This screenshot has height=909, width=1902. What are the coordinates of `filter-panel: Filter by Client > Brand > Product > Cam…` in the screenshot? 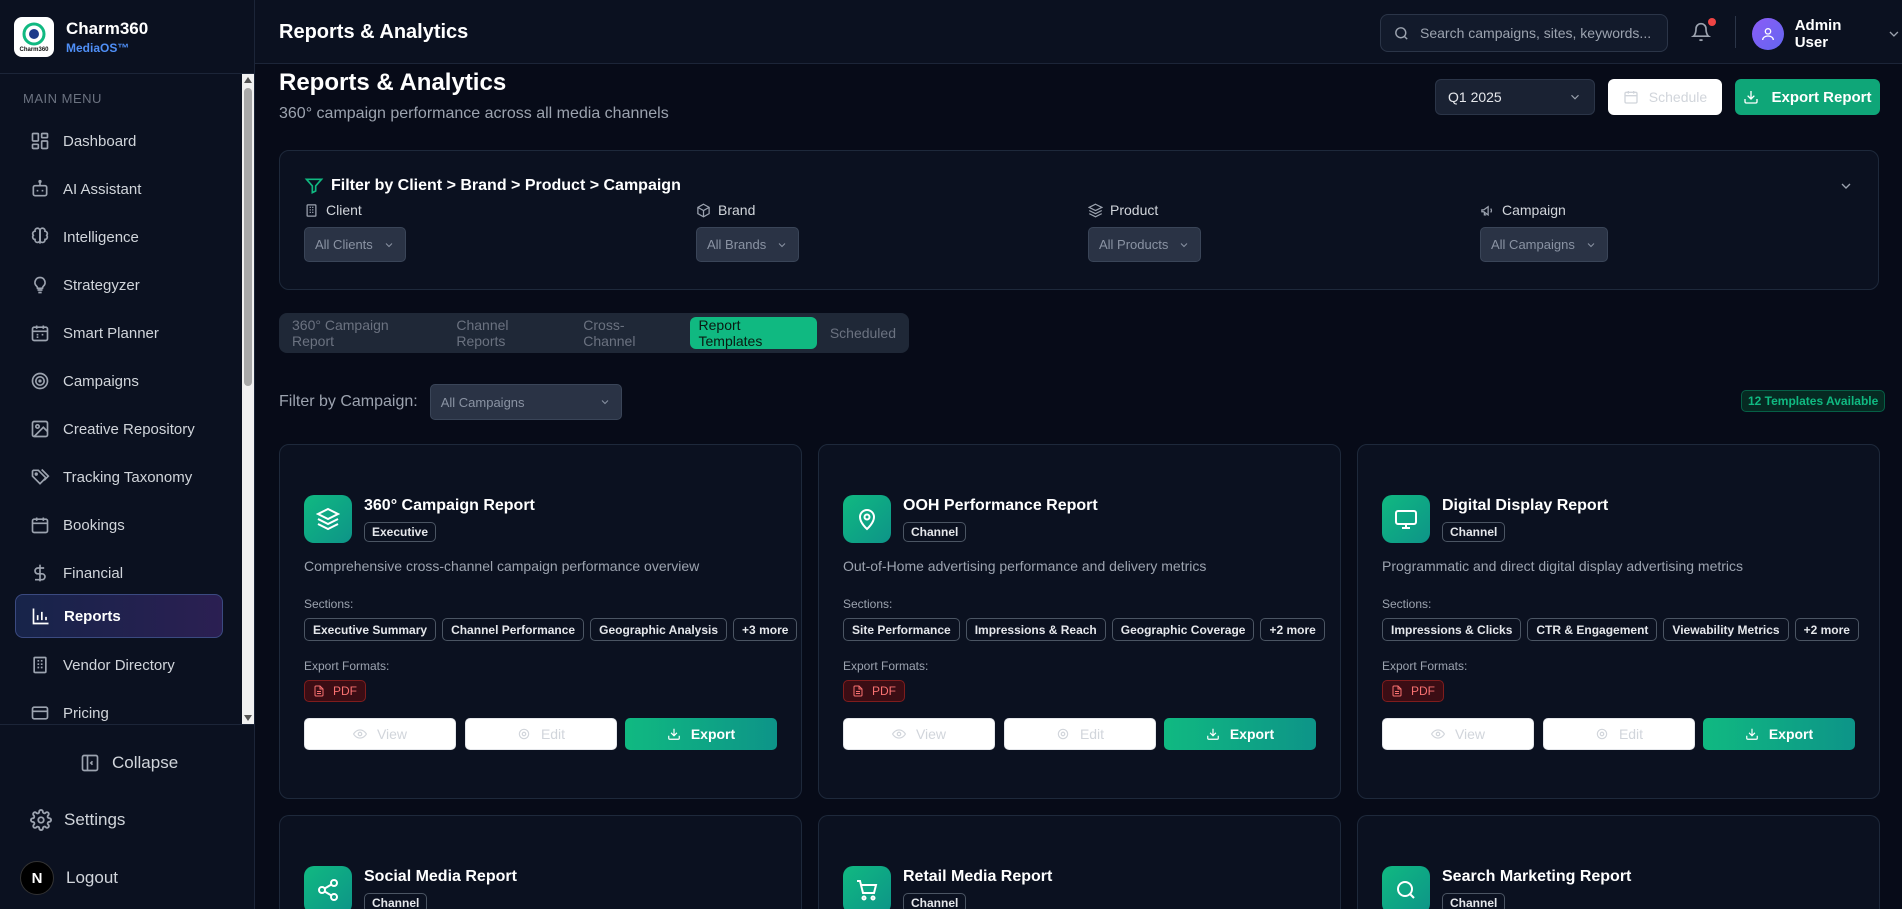 It's located at (1079, 220).